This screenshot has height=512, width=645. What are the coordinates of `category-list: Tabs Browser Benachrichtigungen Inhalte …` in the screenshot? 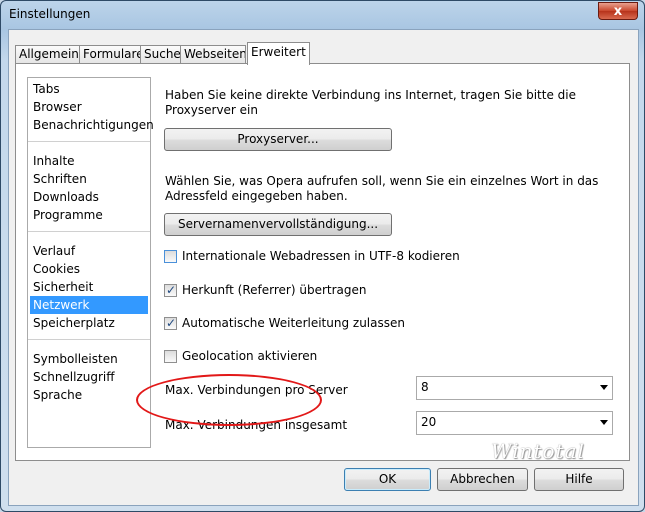 It's located at (90, 262).